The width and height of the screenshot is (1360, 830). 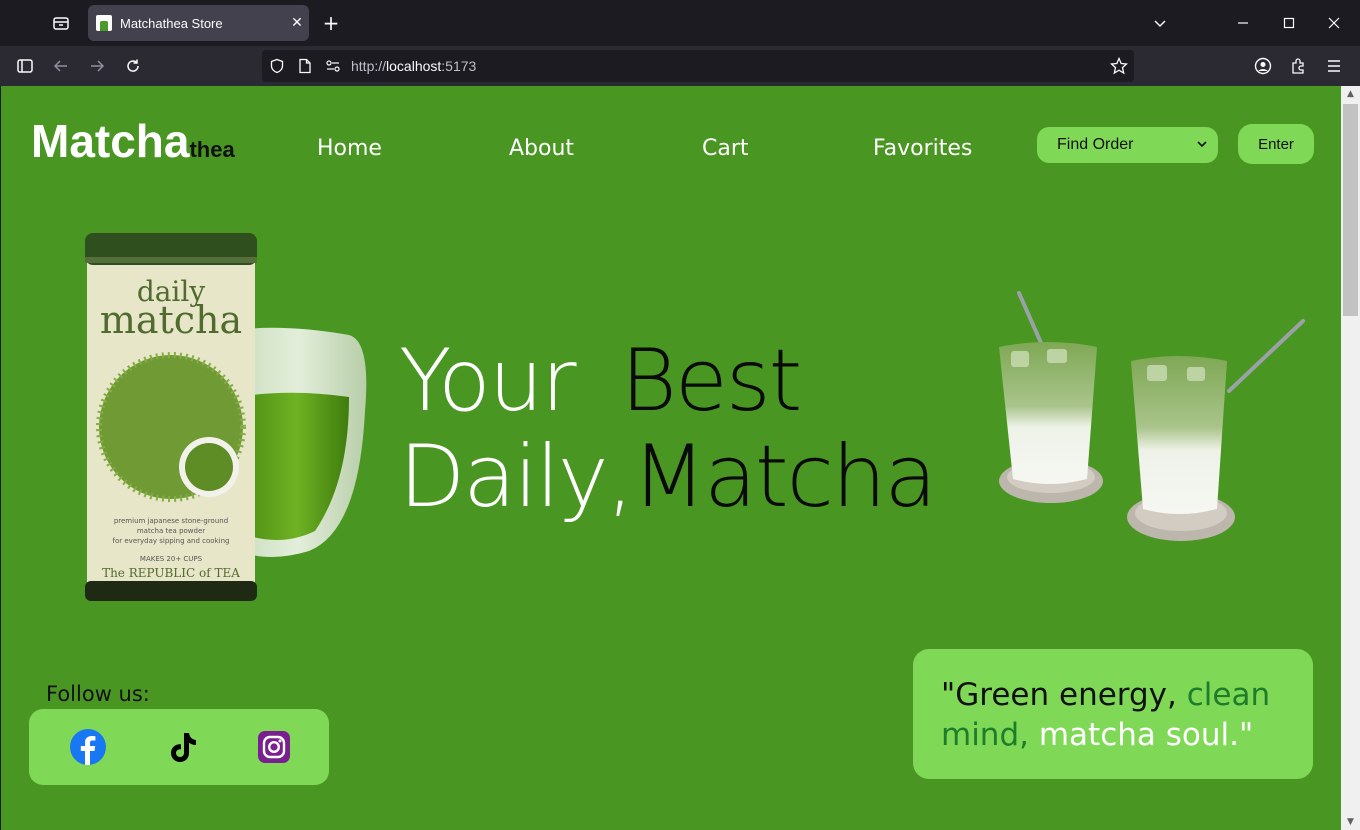 I want to click on tab-list-icon, so click(x=61, y=23).